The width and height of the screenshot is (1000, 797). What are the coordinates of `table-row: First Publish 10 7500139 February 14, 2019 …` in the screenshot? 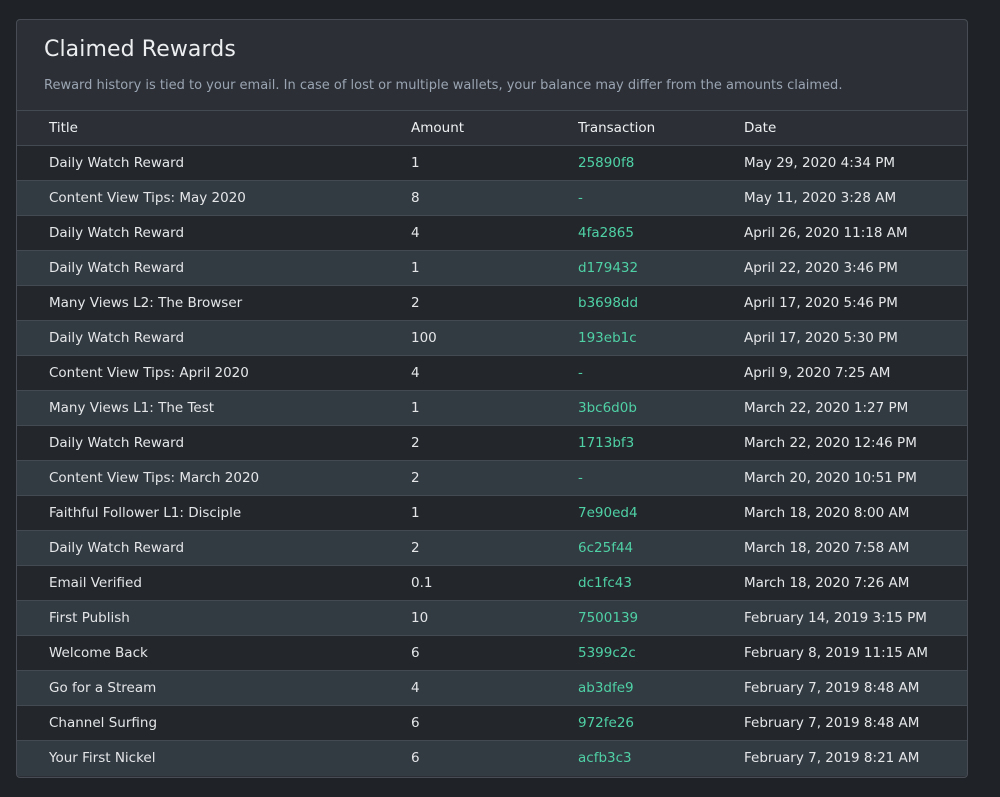 It's located at (492, 618).